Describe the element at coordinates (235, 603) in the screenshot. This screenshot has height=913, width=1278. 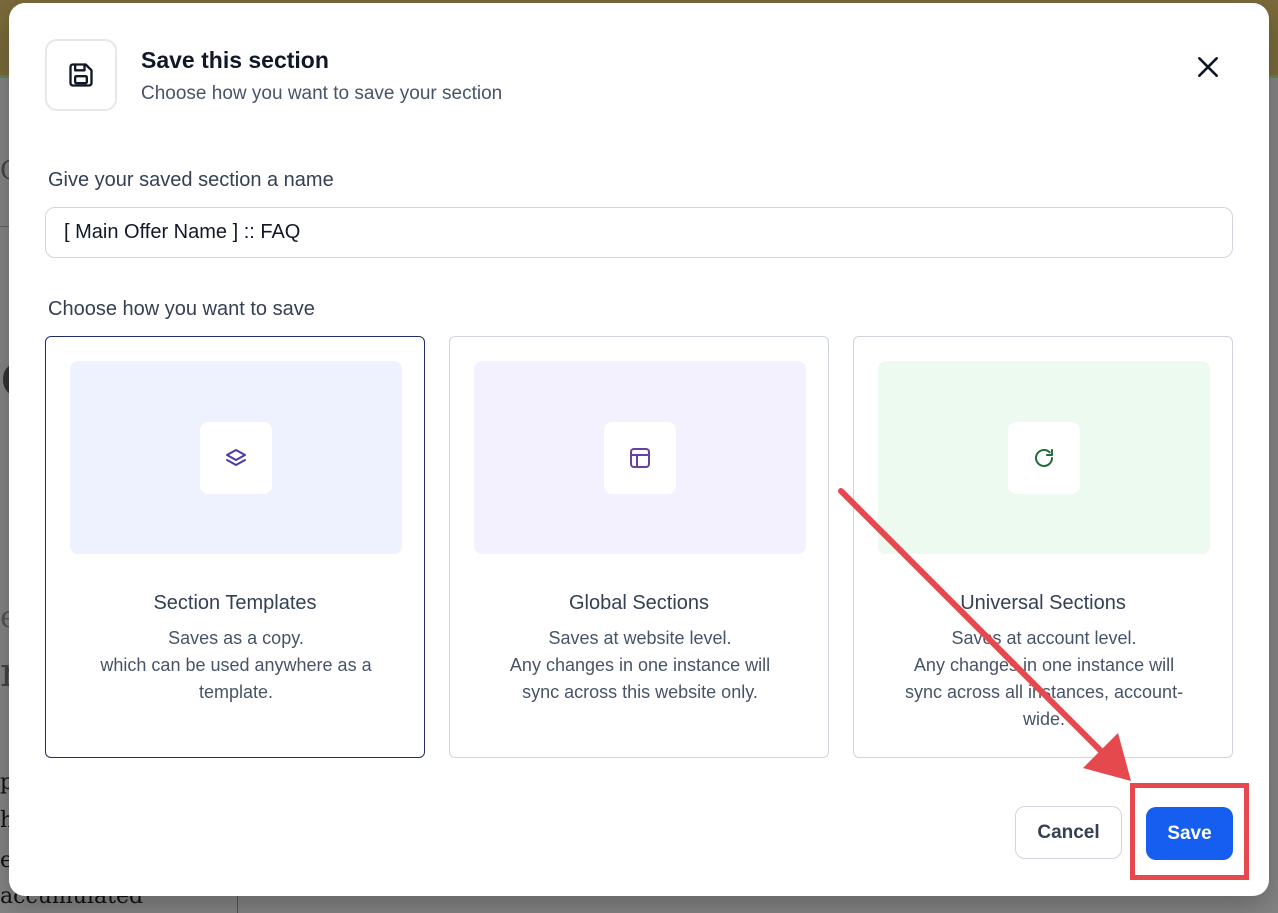
I see `option-title: Section Templates` at that location.